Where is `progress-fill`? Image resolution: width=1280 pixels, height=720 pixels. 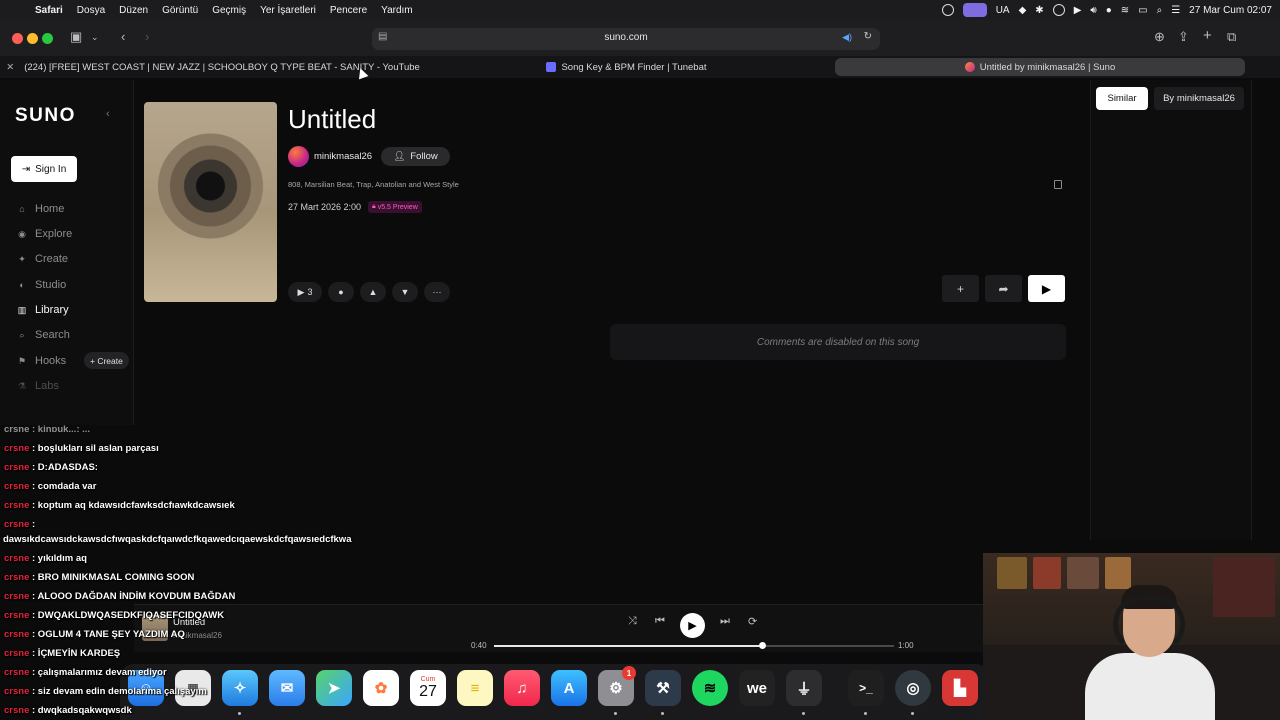
progress-fill is located at coordinates (628, 646).